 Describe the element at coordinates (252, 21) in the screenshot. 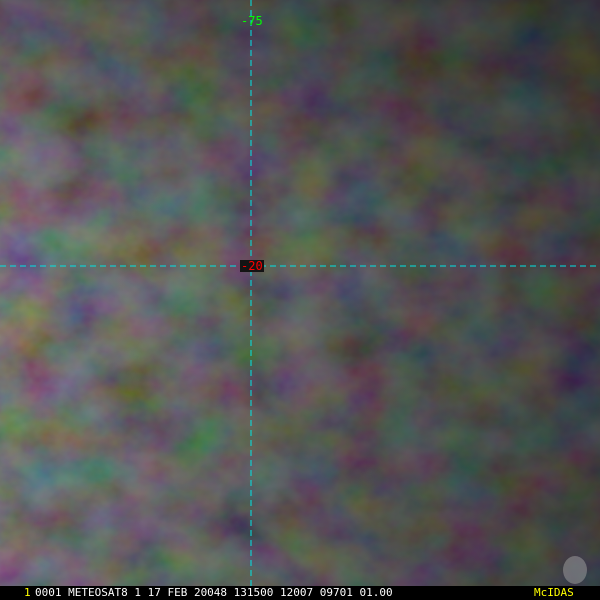

I see `longitude-label: -75` at that location.